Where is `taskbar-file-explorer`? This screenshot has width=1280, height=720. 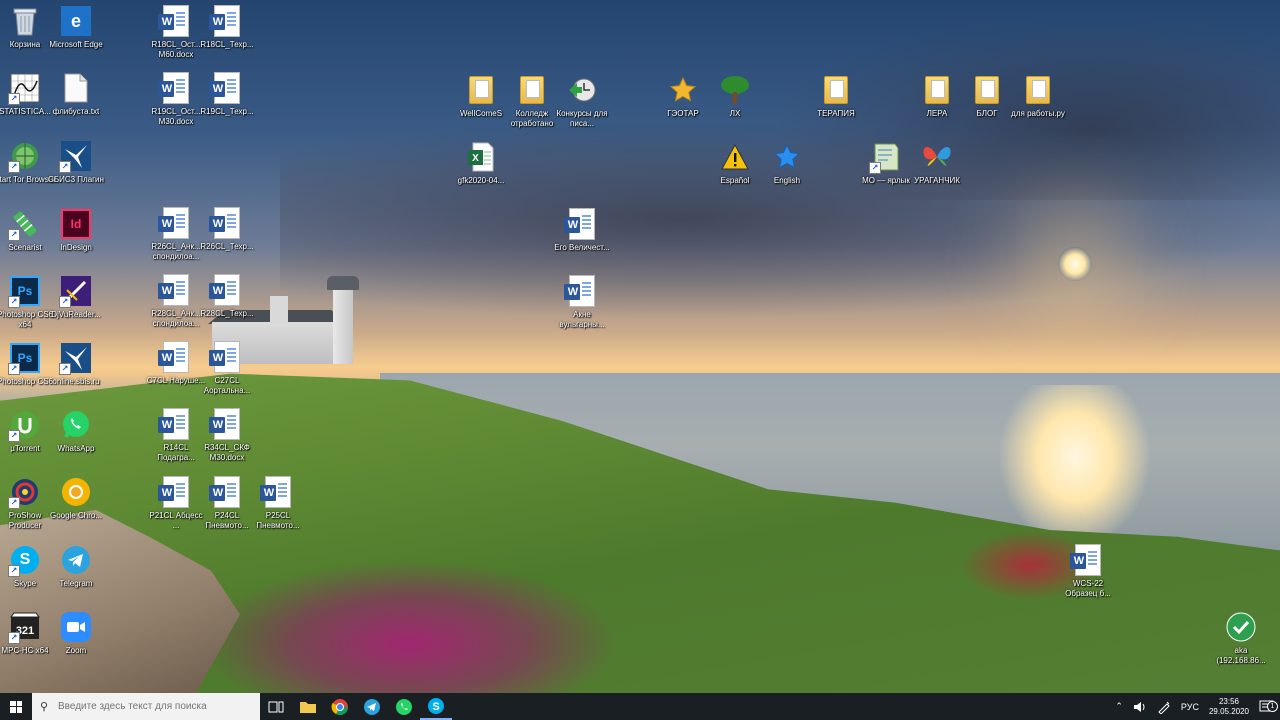
taskbar-file-explorer is located at coordinates (308, 706).